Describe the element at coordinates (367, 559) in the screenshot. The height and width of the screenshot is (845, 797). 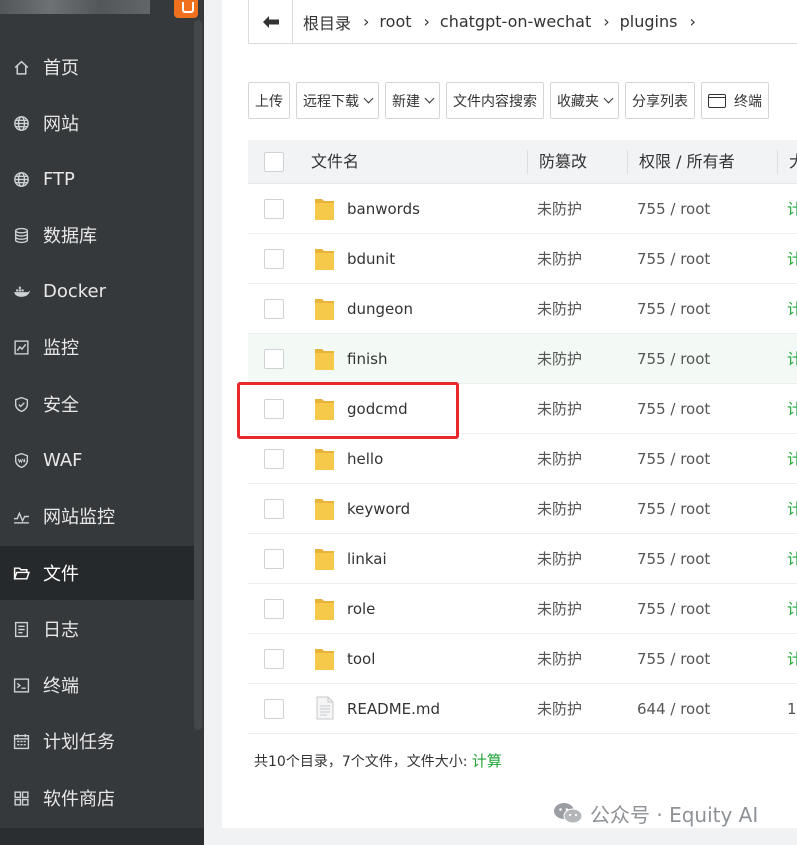
I see `file-name: linkai` at that location.